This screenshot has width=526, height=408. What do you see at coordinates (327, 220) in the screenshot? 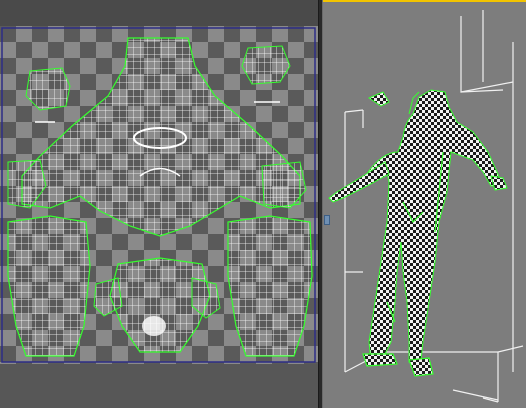
I see `viewport-selection-marker` at bounding box center [327, 220].